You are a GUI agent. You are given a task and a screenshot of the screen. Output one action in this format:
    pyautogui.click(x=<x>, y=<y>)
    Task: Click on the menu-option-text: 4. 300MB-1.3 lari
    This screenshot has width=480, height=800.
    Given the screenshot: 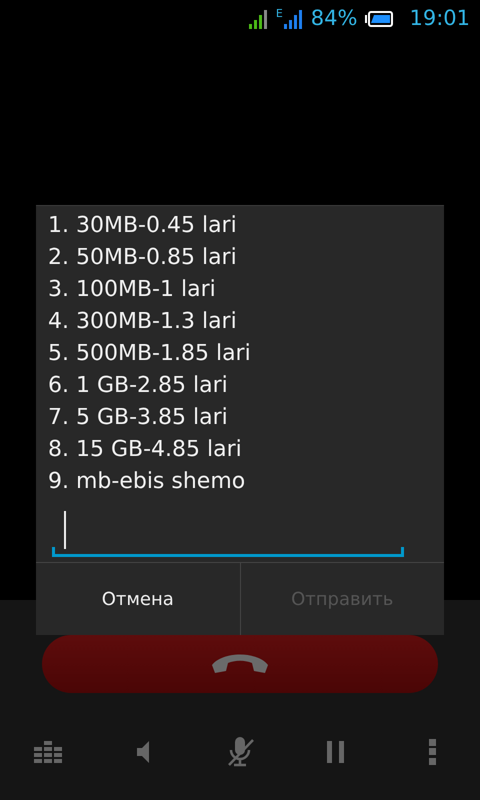 What is the action you would take?
    pyautogui.click(x=142, y=322)
    